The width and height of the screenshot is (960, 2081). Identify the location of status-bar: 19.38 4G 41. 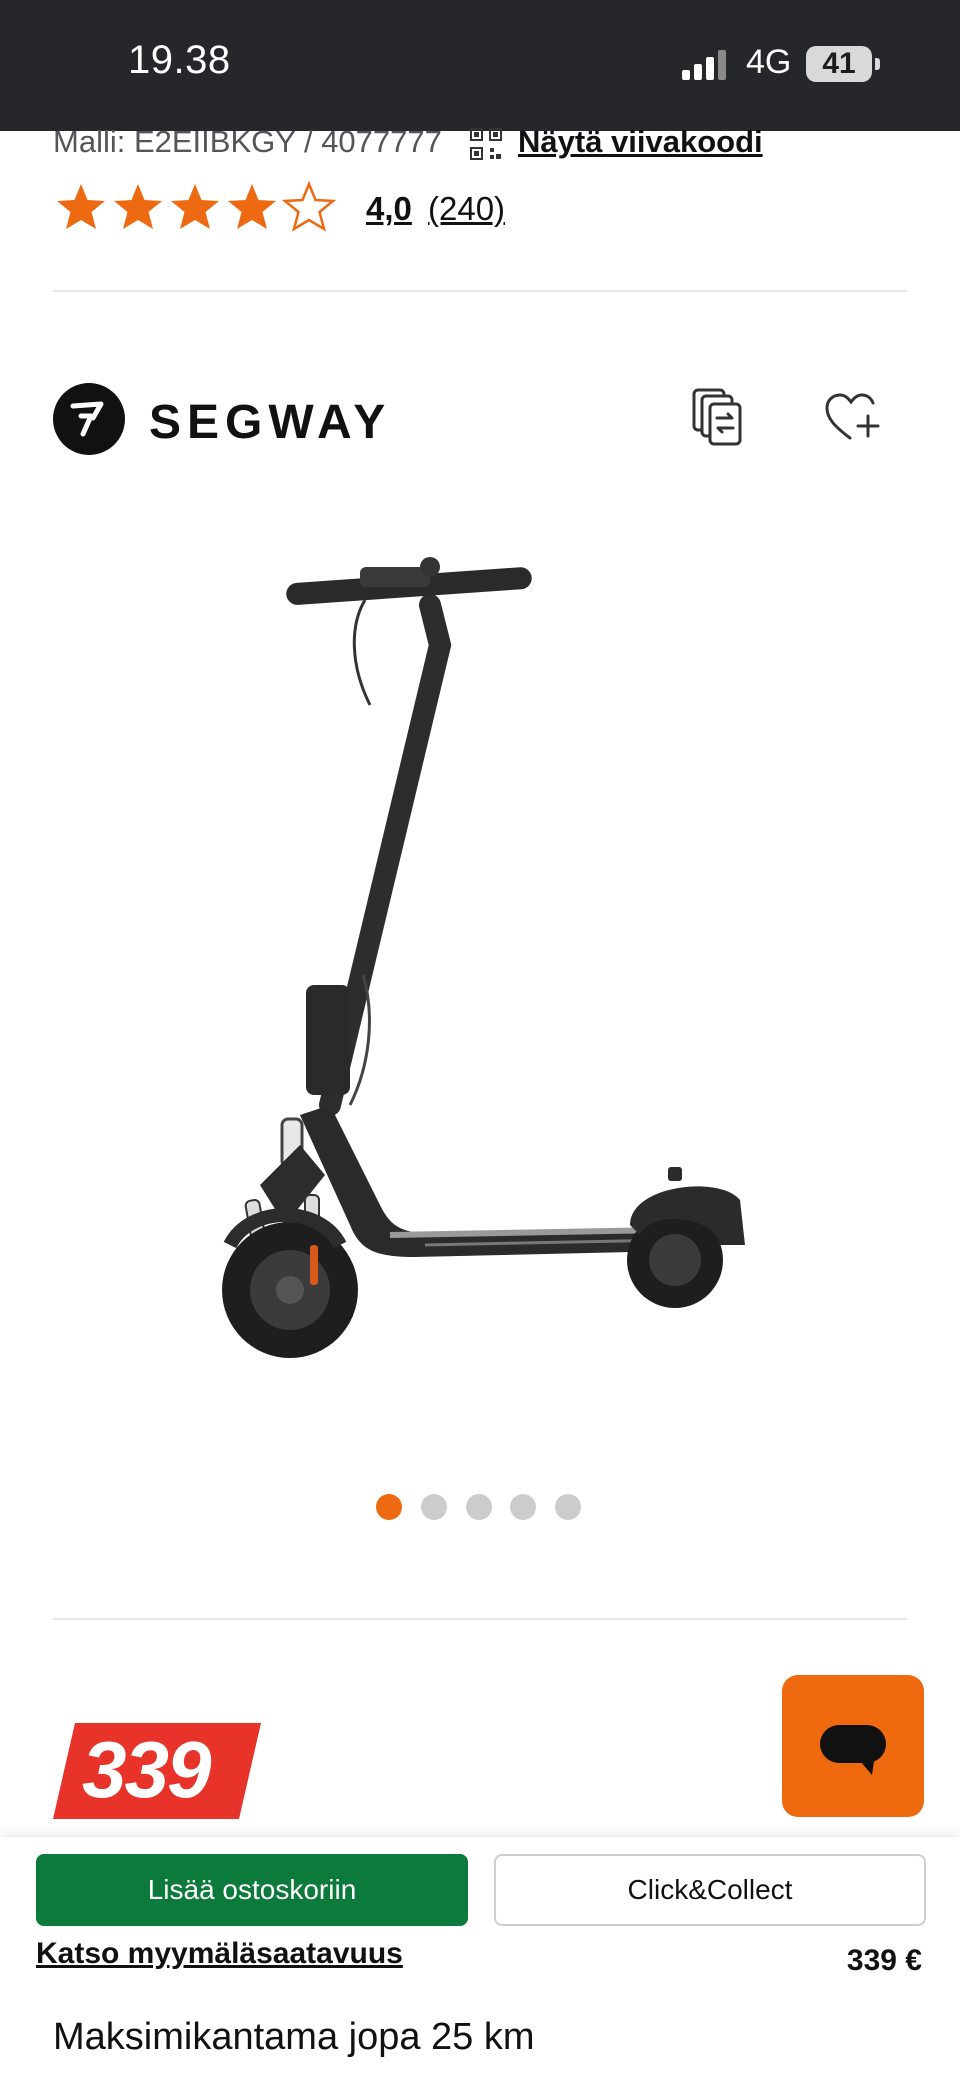
(480, 65).